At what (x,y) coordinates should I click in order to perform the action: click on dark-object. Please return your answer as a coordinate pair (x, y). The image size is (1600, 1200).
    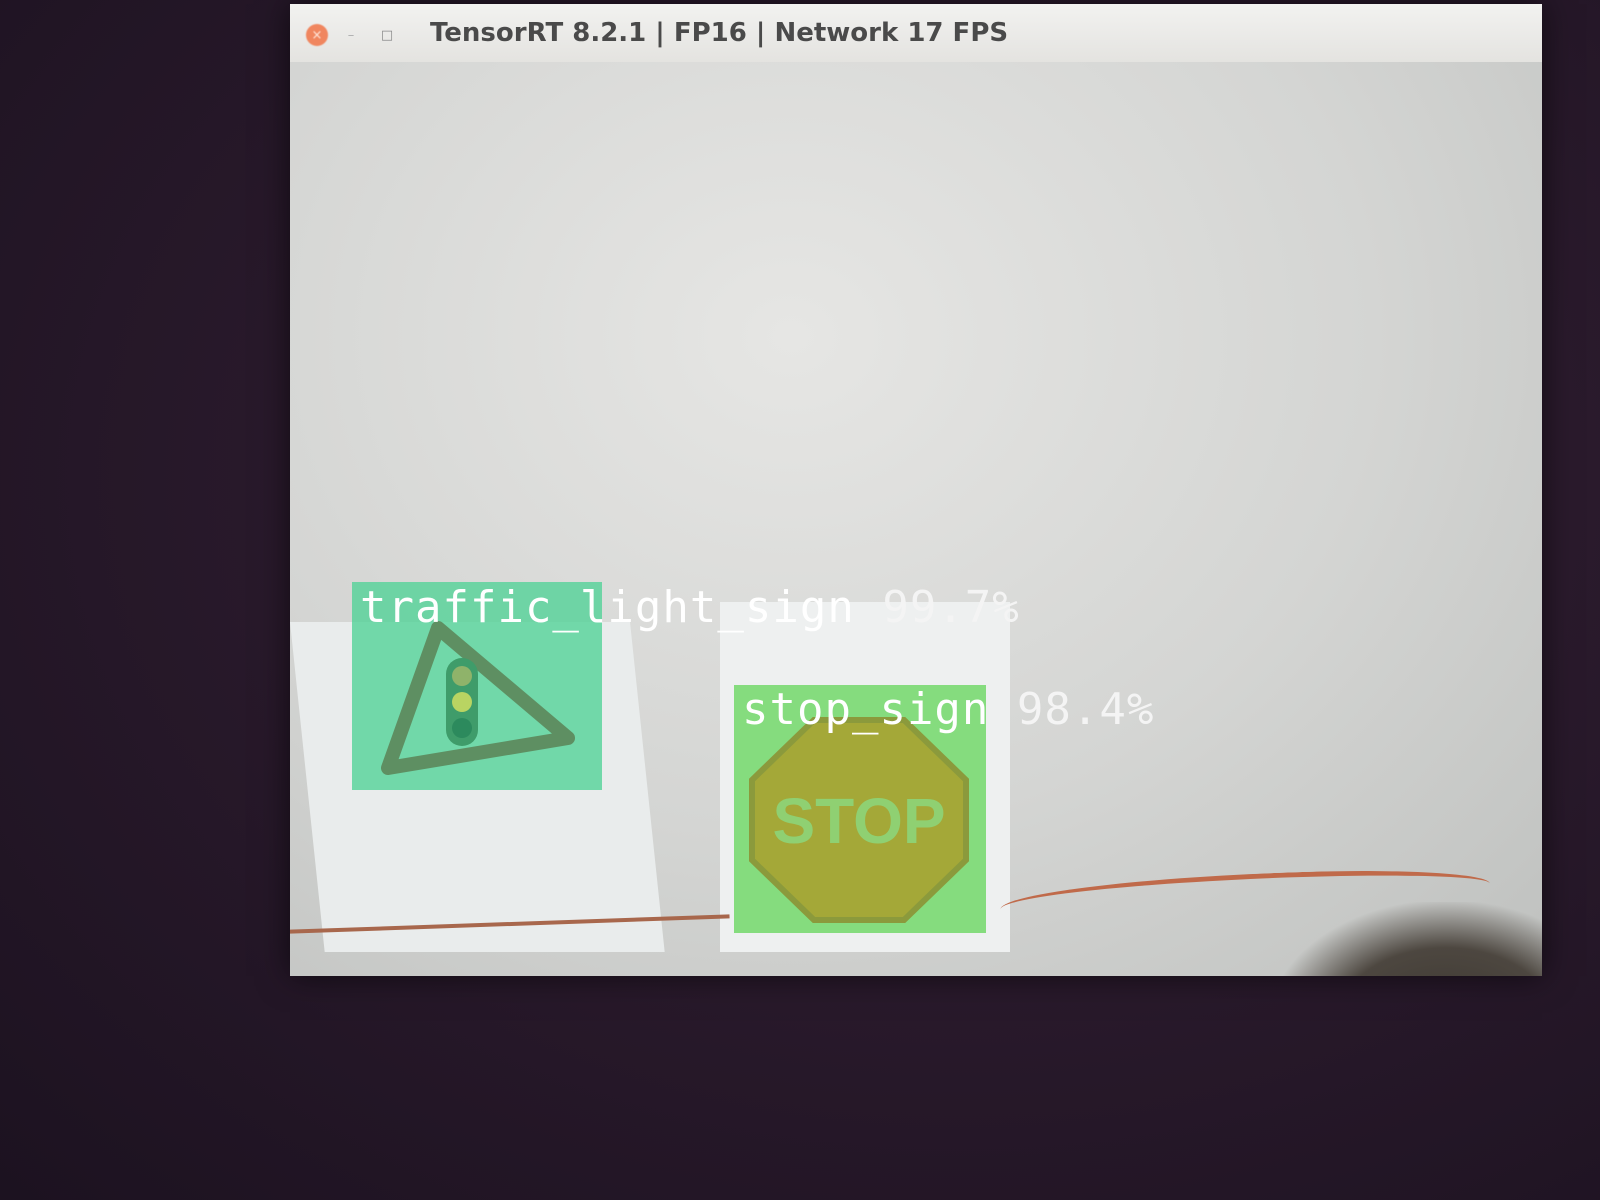
    Looking at the image, I should click on (1406, 939).